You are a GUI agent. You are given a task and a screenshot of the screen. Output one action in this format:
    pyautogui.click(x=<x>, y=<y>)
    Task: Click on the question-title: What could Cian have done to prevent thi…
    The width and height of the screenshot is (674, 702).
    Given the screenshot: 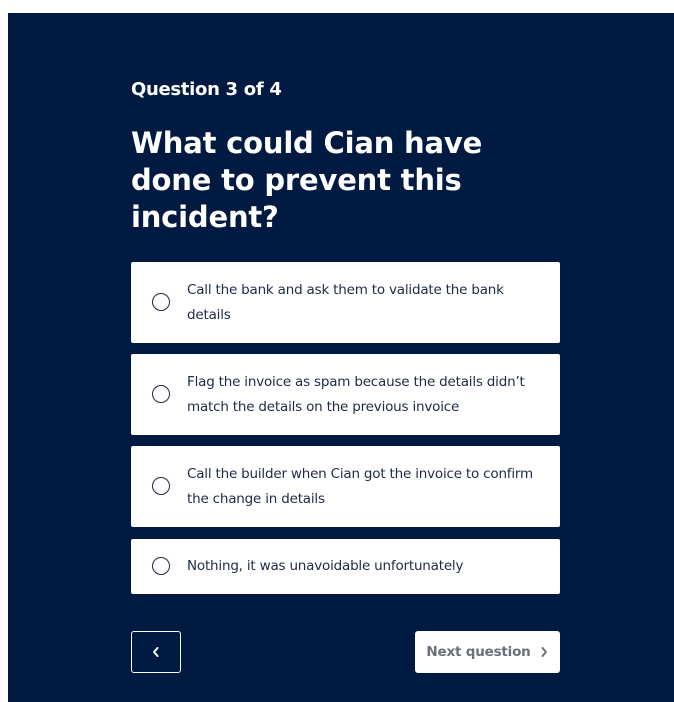 What is the action you would take?
    pyautogui.click(x=307, y=180)
    